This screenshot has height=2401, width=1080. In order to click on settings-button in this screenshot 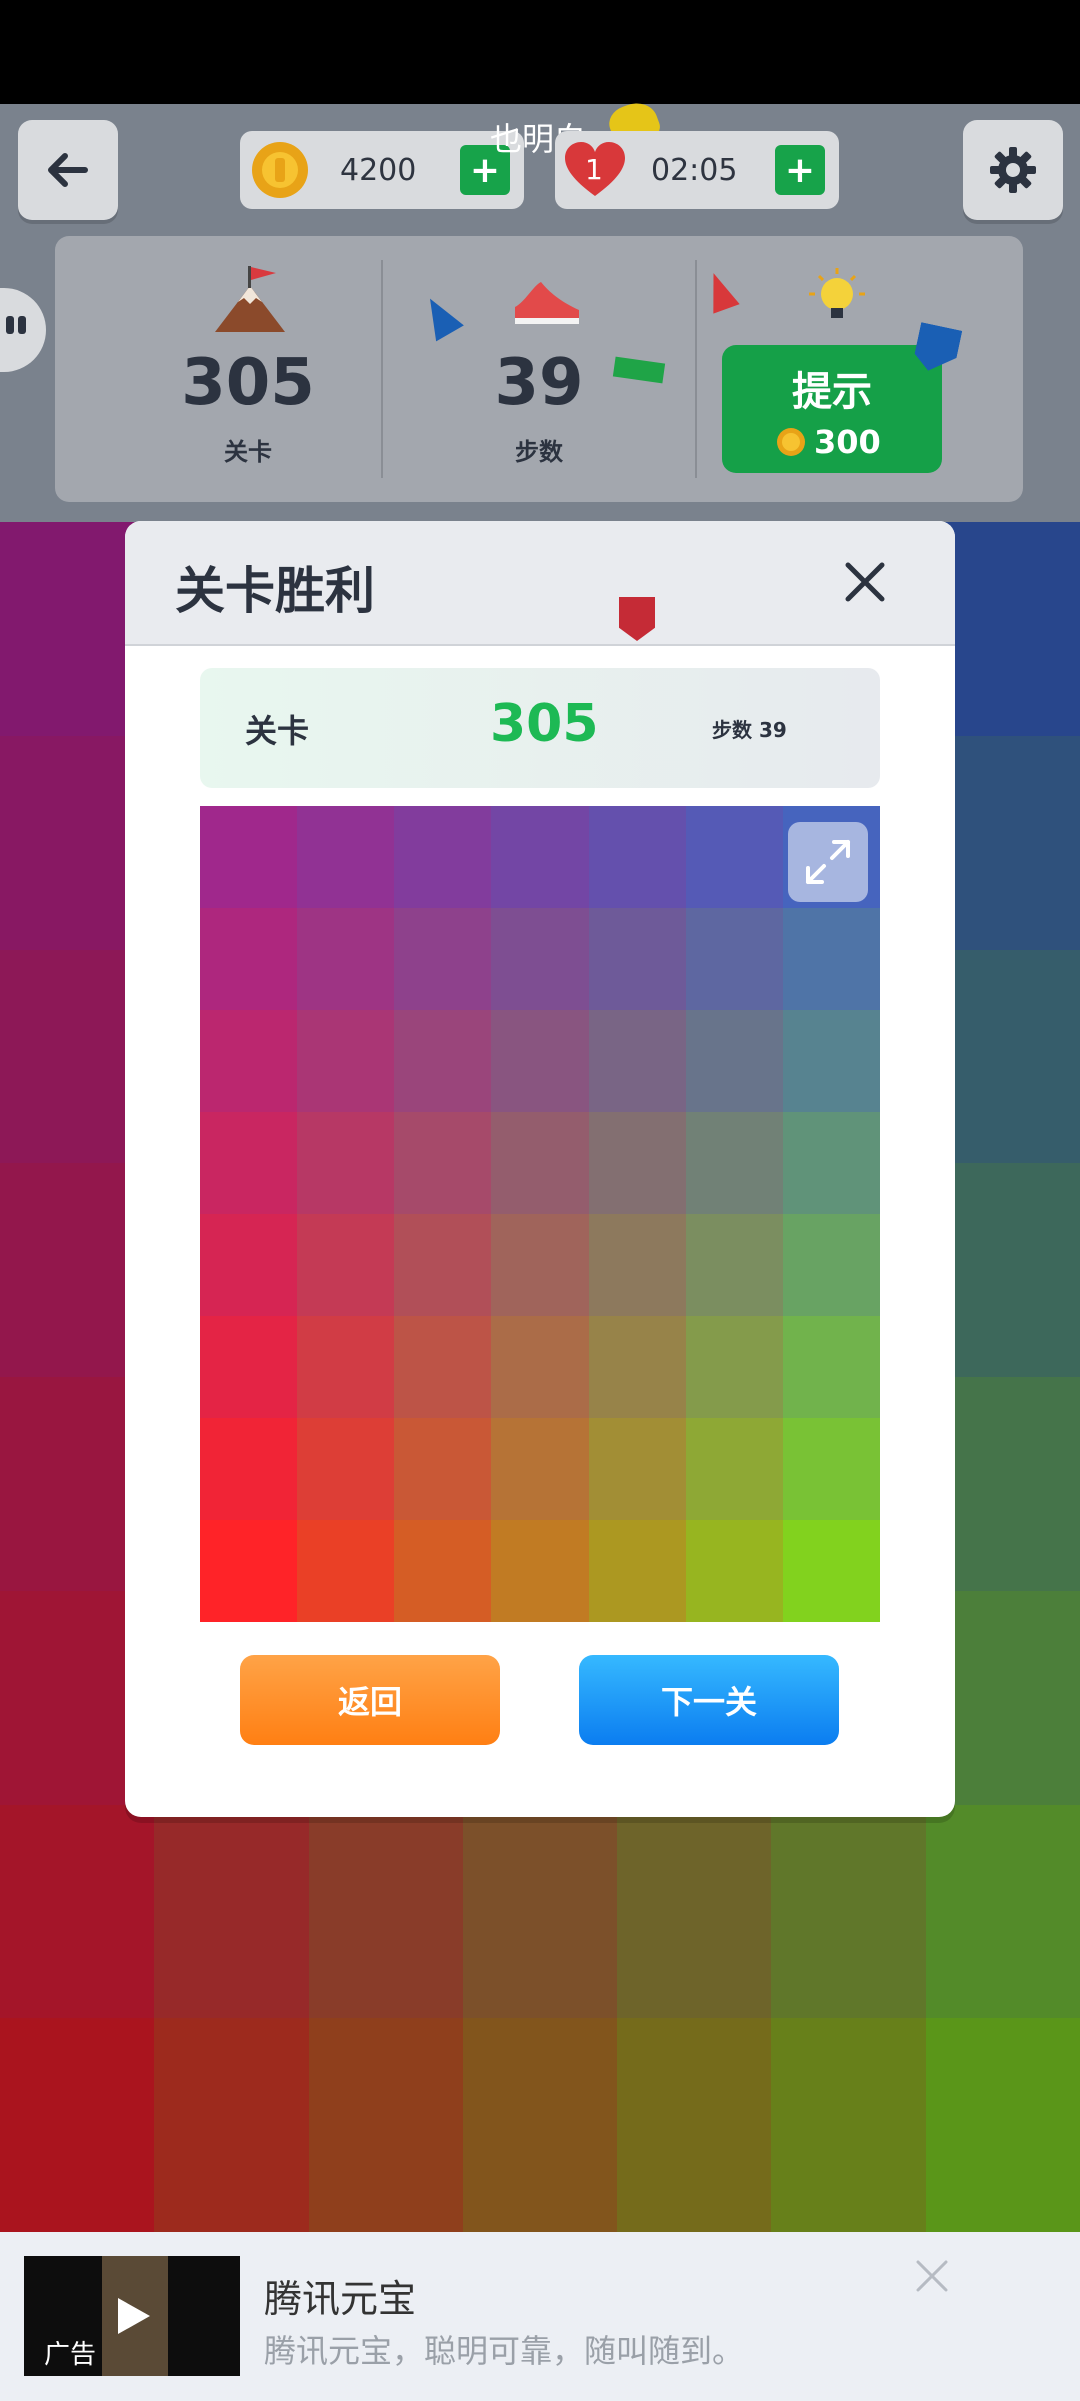, I will do `click(1013, 170)`.